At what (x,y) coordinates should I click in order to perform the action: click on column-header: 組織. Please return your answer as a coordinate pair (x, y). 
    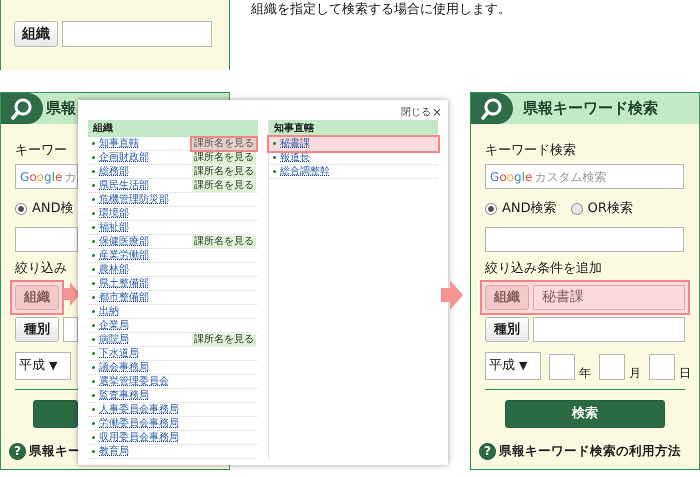
    Looking at the image, I should click on (173, 128).